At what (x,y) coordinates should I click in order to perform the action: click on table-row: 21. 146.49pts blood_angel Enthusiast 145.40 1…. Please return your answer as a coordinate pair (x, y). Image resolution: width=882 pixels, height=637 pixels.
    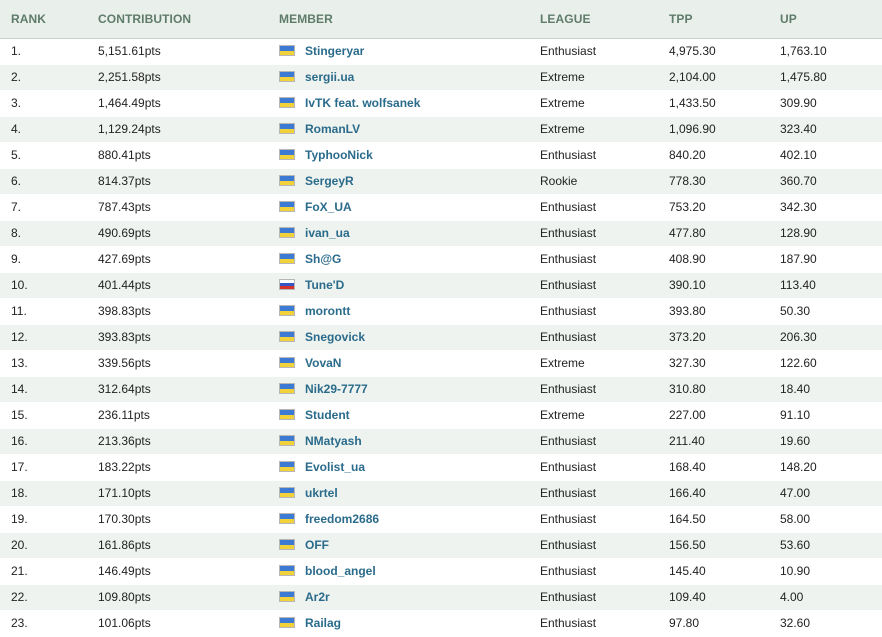
    Looking at the image, I should click on (441, 572).